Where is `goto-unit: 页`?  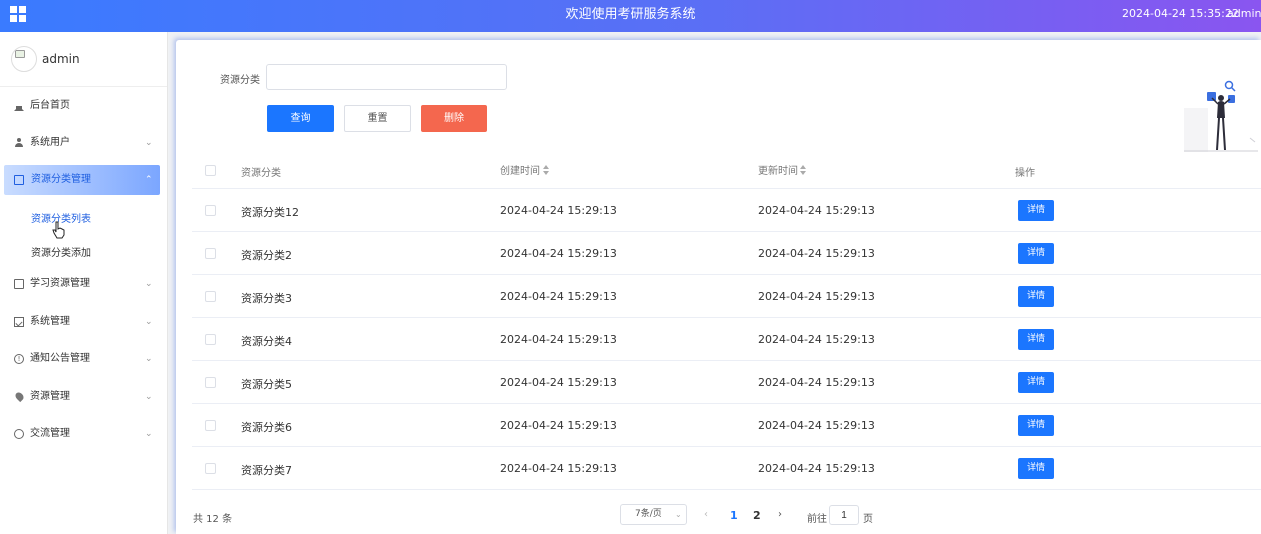 goto-unit: 页 is located at coordinates (868, 519).